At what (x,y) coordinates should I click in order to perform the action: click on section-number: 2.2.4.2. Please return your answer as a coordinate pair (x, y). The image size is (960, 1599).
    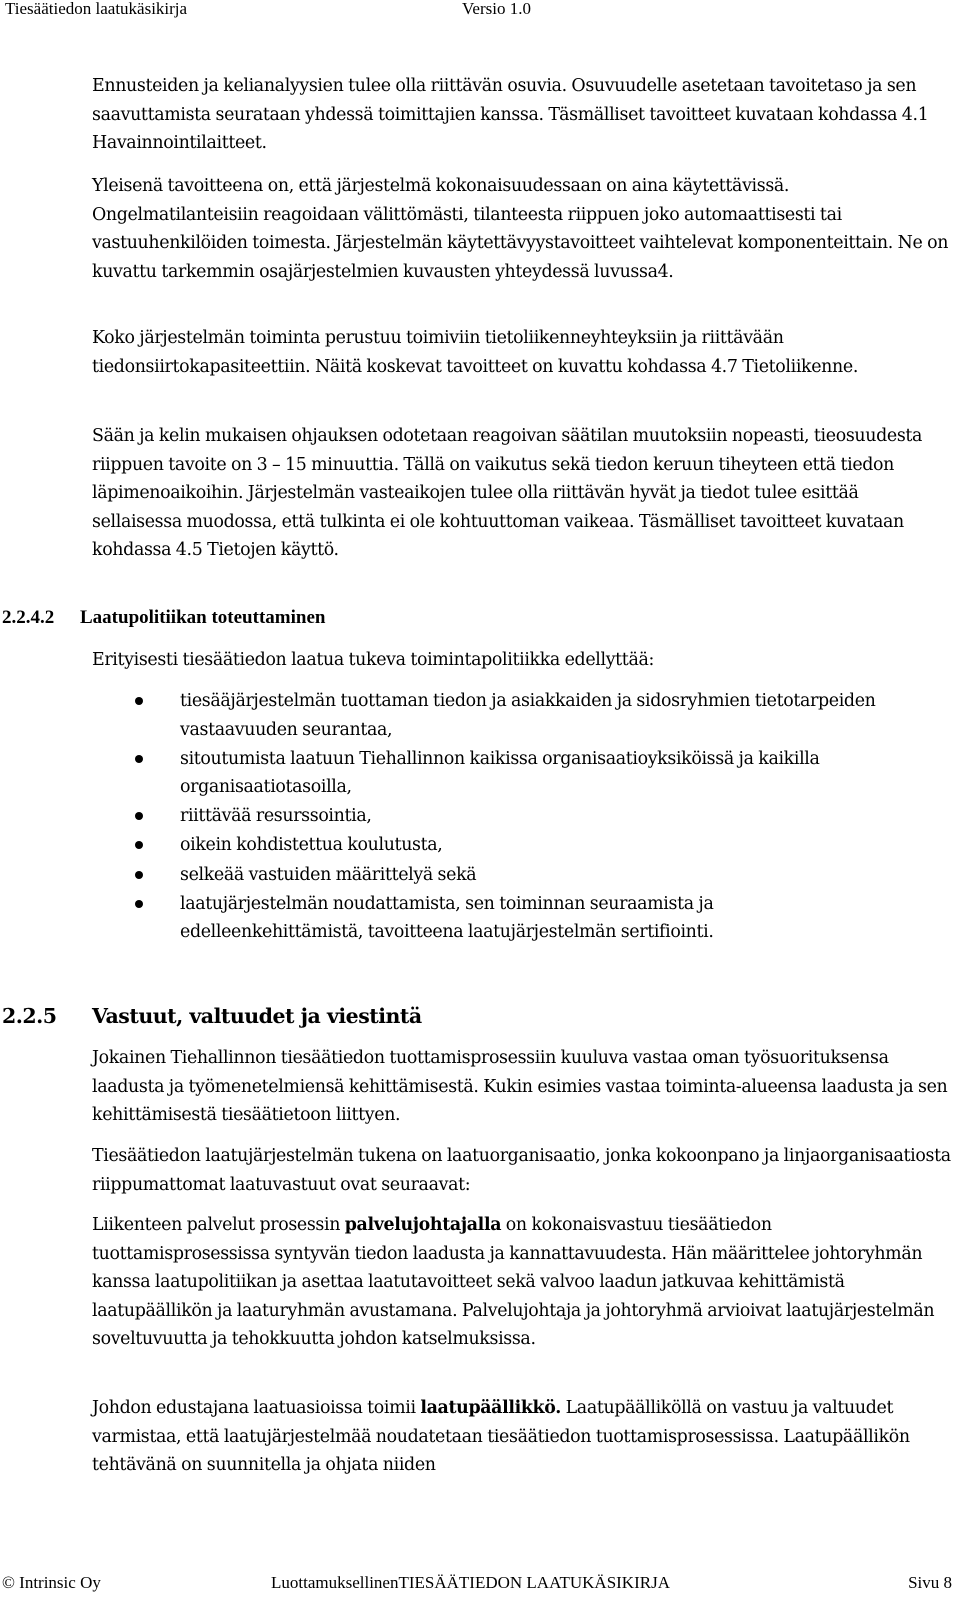
    Looking at the image, I should click on (28, 617).